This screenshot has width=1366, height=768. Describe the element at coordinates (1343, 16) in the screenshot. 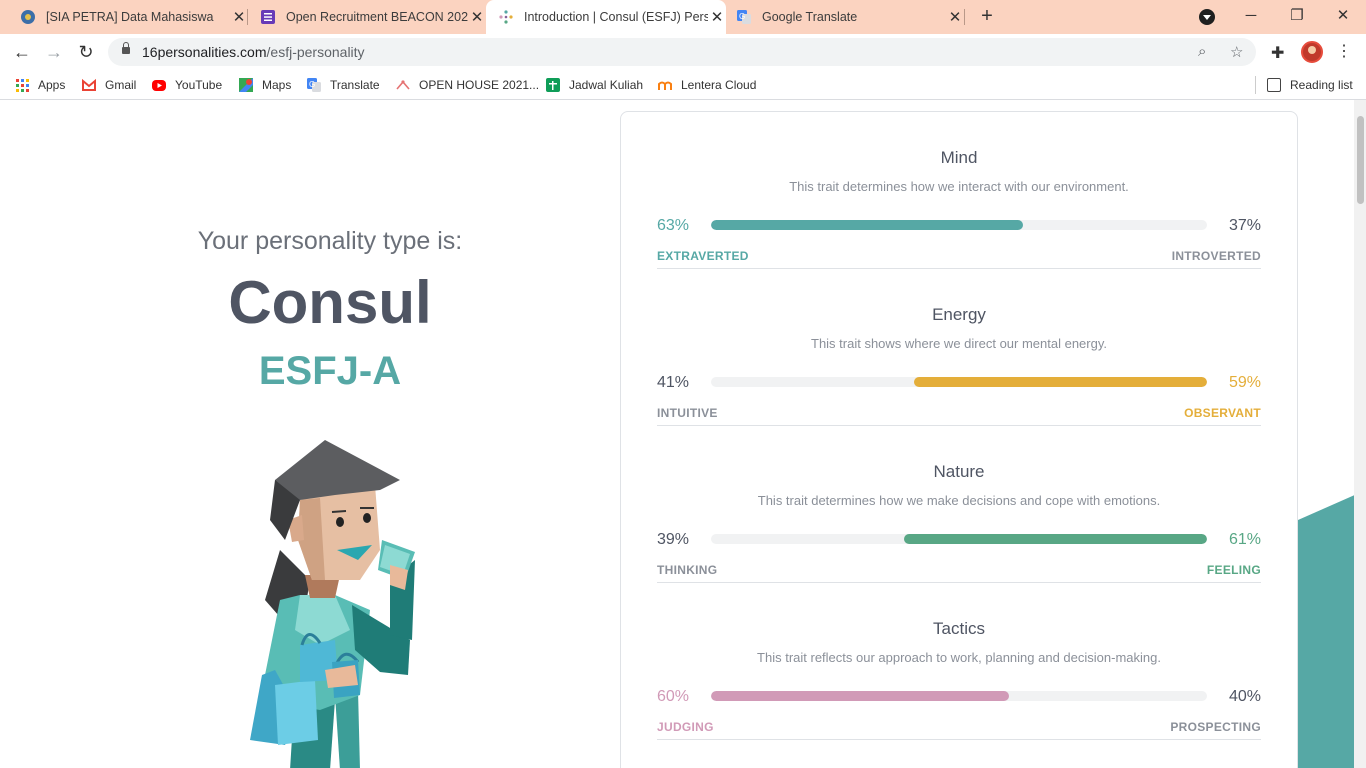

I see `close-window-button: ✕` at that location.